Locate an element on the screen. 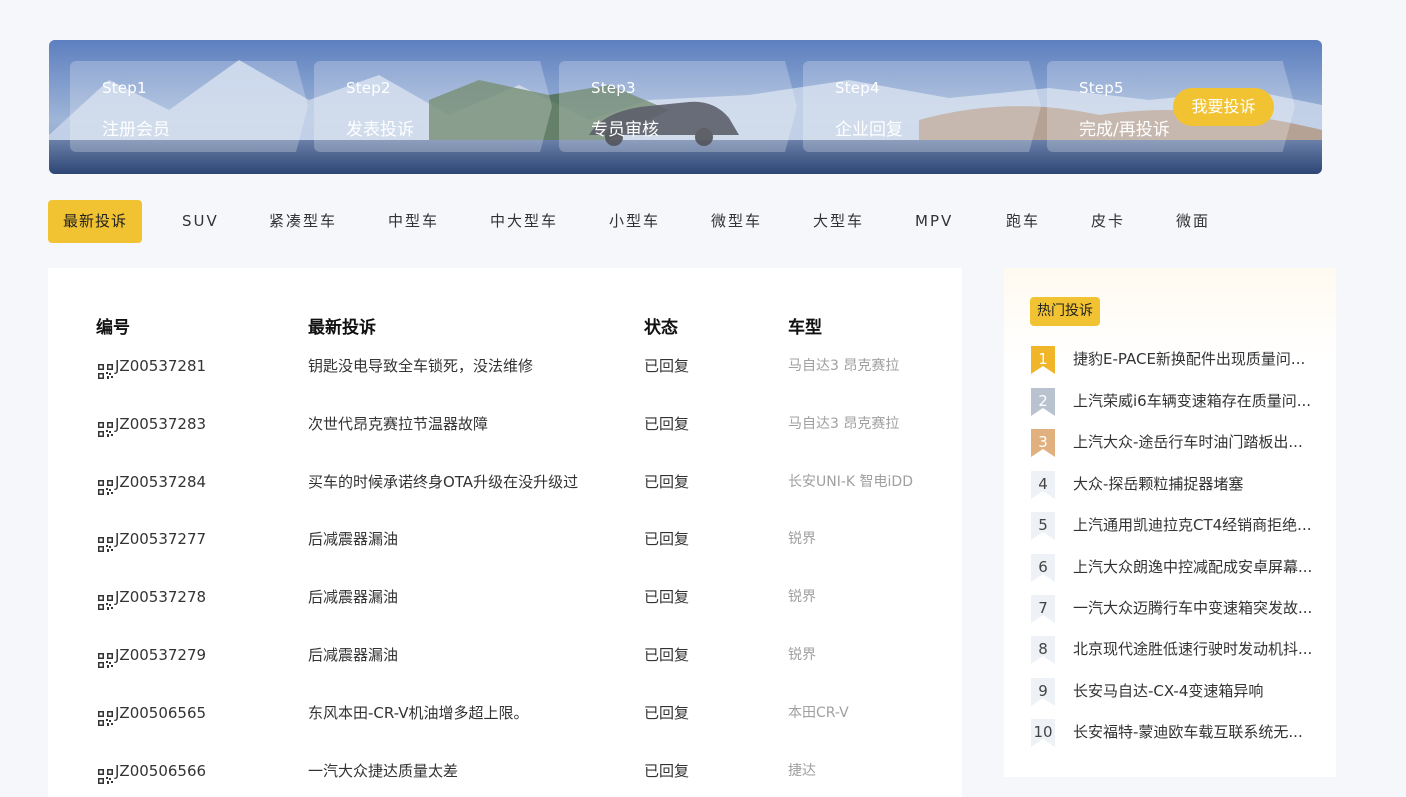  car-model: 本田CR-V is located at coordinates (818, 713).